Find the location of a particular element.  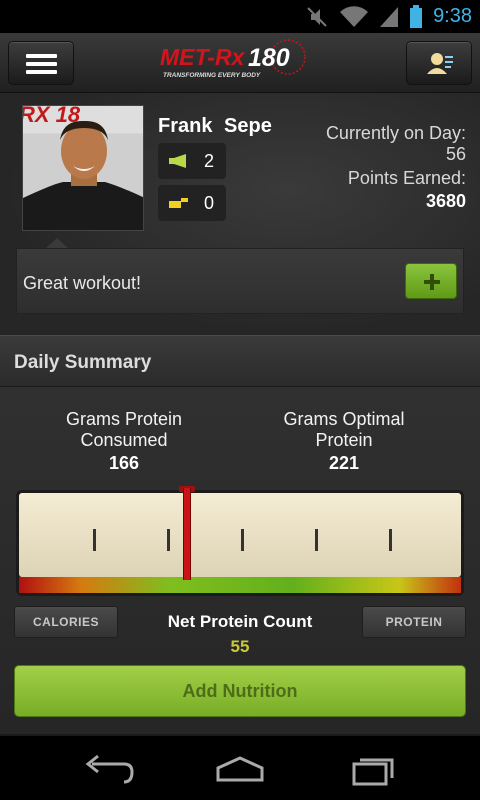

daily-summary-title: Daily Summary is located at coordinates (83, 362).